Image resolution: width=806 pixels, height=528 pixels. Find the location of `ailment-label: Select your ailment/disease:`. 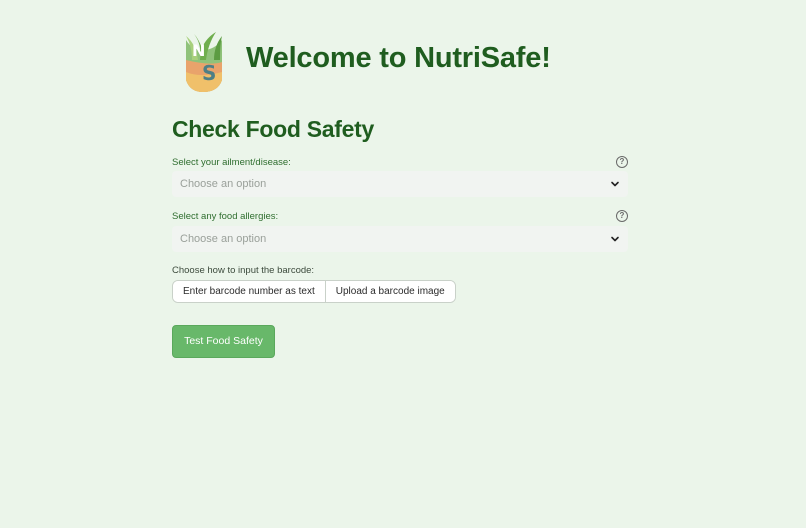

ailment-label: Select your ailment/disease: is located at coordinates (231, 162).